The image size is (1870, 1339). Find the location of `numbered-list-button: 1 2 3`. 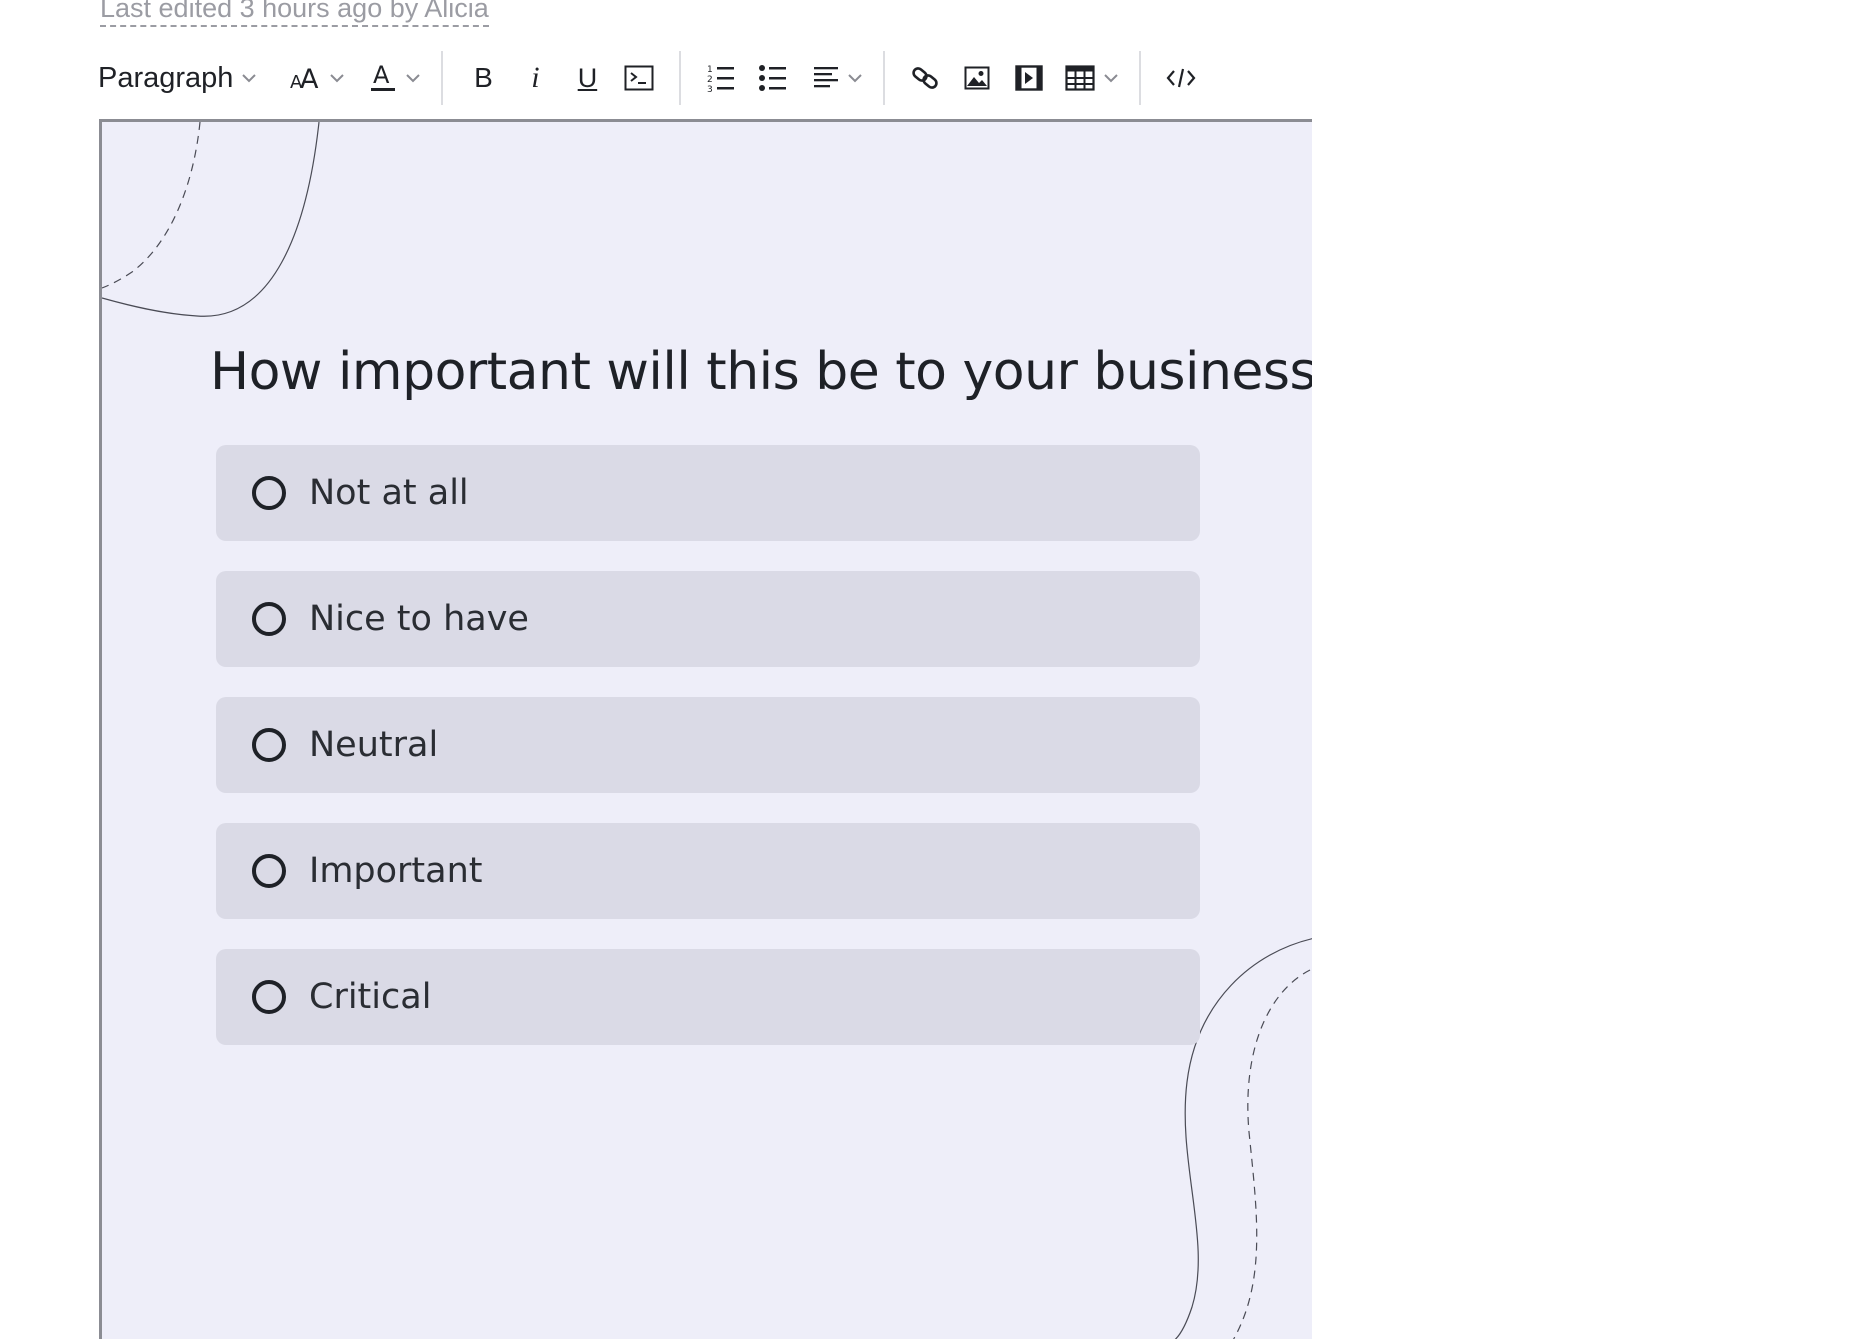

numbered-list-button: 1 2 3 is located at coordinates (721, 78).